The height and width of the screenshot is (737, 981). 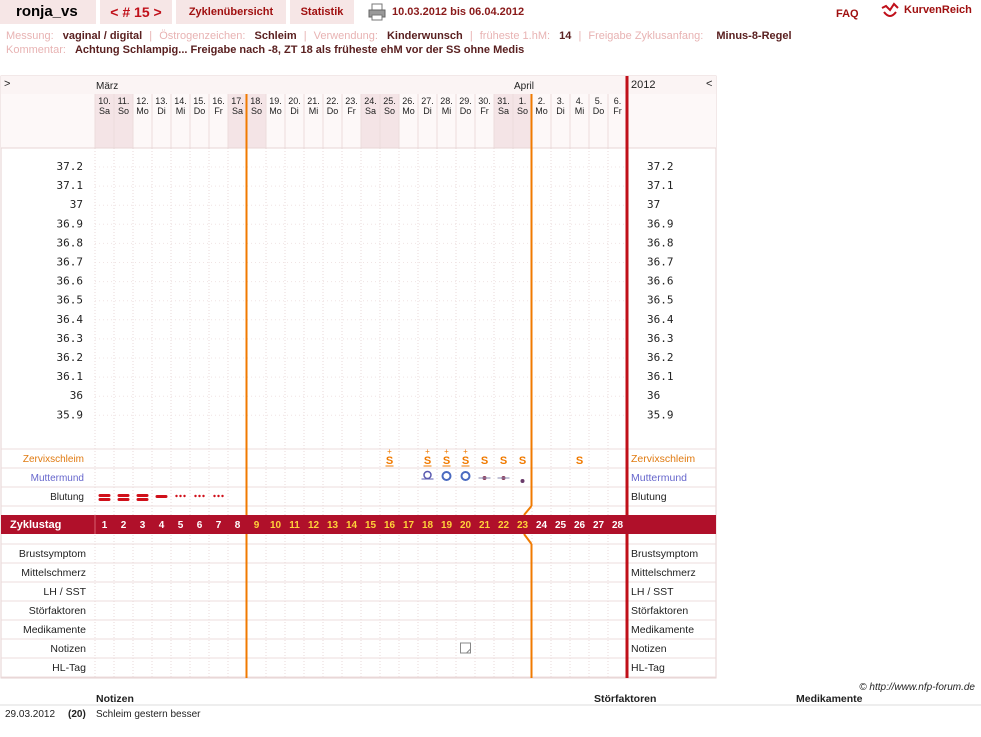 I want to click on cycle-day-number: 11, so click(x=294, y=525).